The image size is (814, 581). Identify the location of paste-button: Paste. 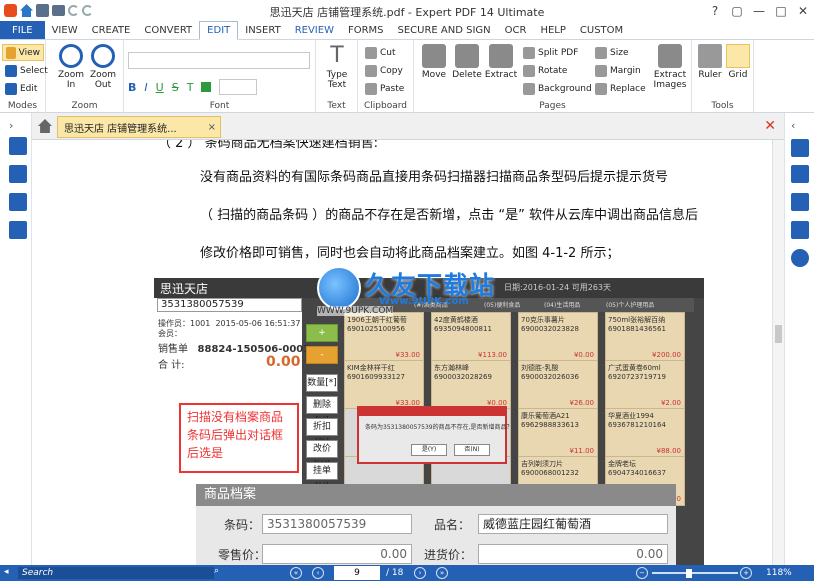
(384, 88).